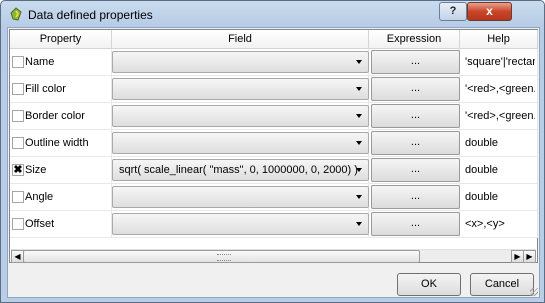 This screenshot has width=545, height=303. I want to click on property-label: Offset, so click(40, 224).